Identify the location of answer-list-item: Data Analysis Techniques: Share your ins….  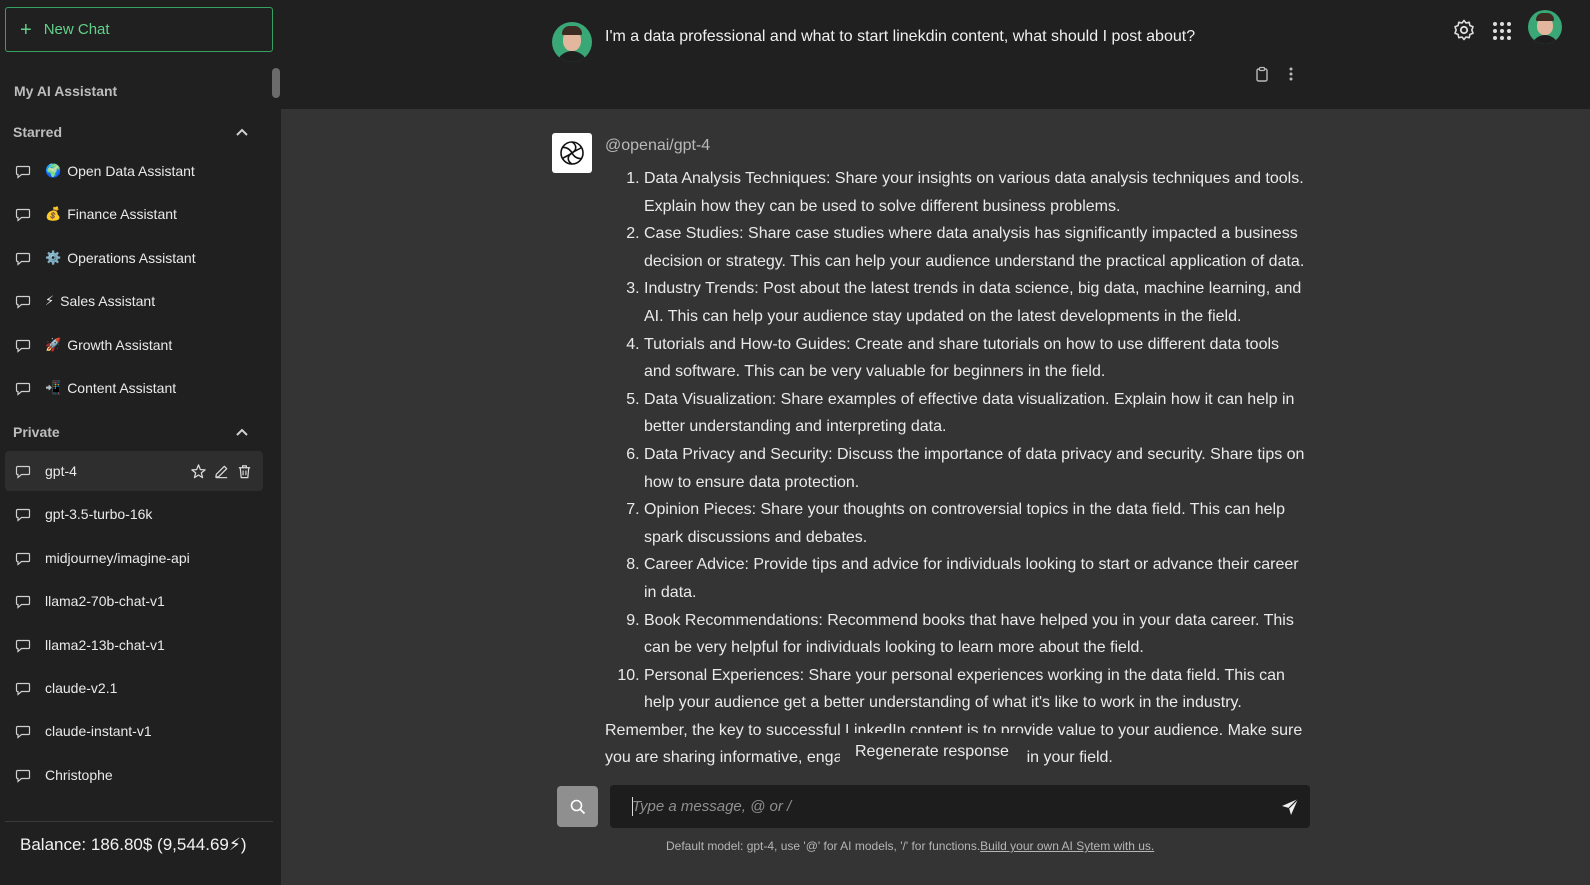
(977, 192).